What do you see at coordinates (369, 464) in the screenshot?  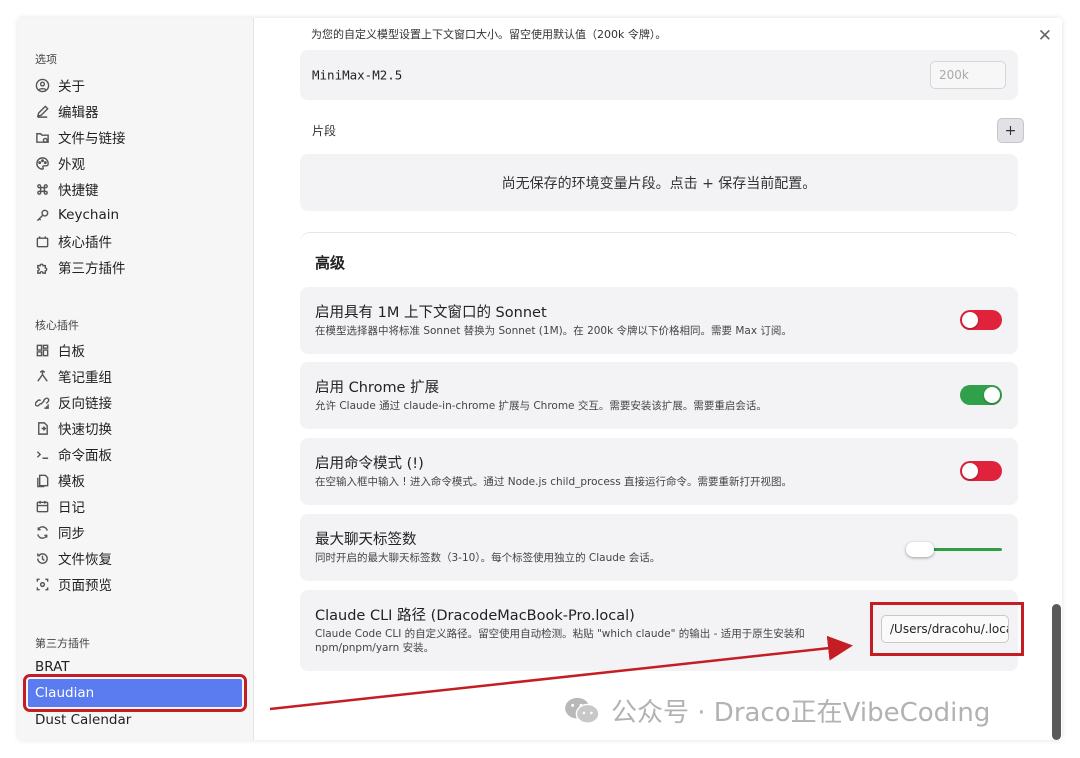 I see `setting-title: 启用命令模式 (!)` at bounding box center [369, 464].